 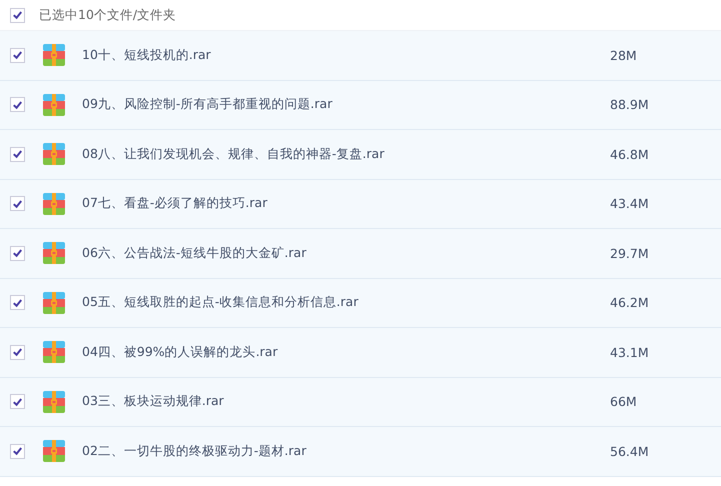 What do you see at coordinates (195, 253) in the screenshot?
I see `file-name: 06六、公告战法-短线牛股的大金矿.rar` at bounding box center [195, 253].